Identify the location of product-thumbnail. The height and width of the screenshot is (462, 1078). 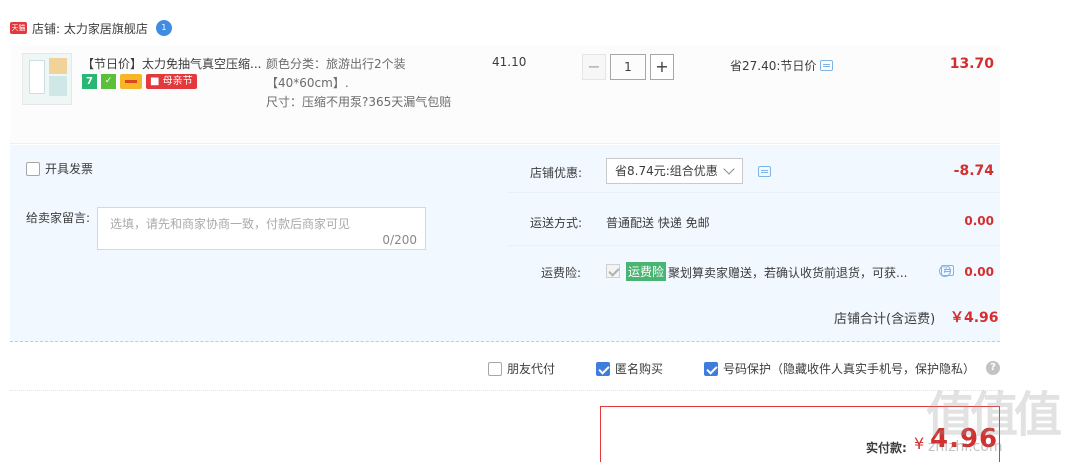
(47, 79).